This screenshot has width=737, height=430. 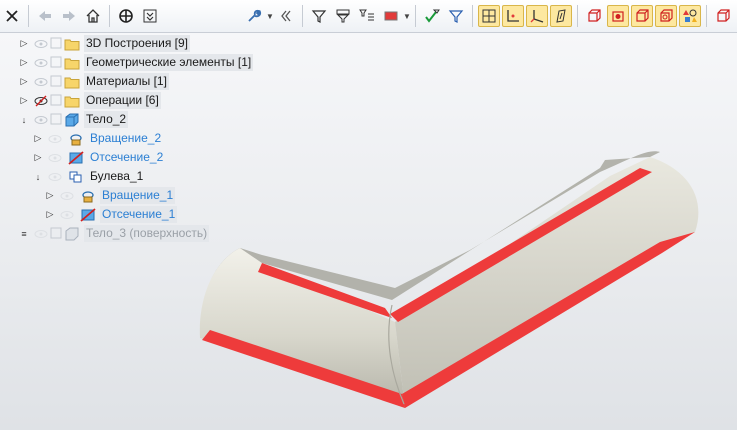 I want to click on menu-icon: ≡, so click(x=24, y=234).